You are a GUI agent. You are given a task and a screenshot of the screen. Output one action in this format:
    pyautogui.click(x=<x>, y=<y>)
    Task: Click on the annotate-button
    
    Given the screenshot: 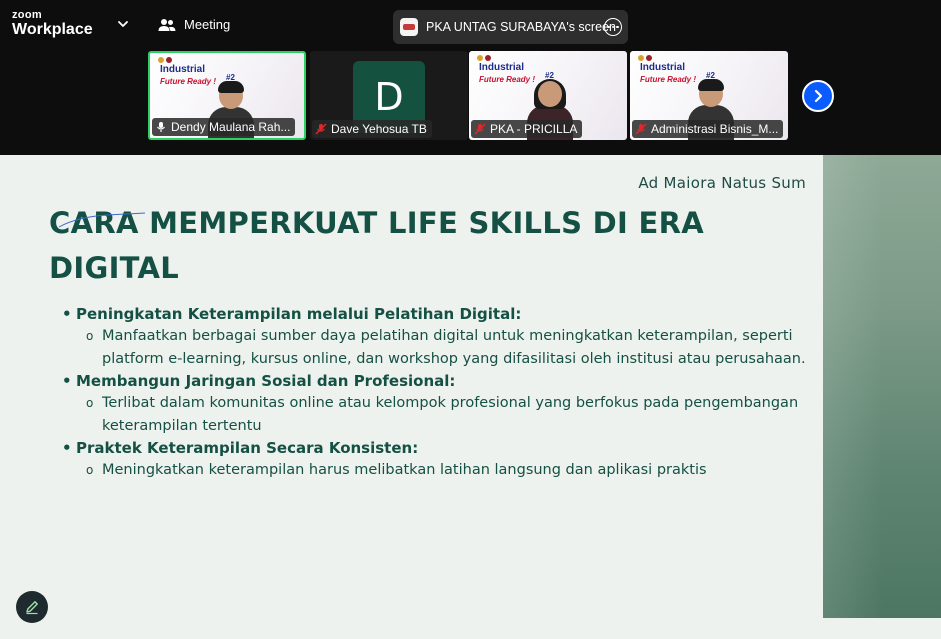 What is the action you would take?
    pyautogui.click(x=32, y=607)
    